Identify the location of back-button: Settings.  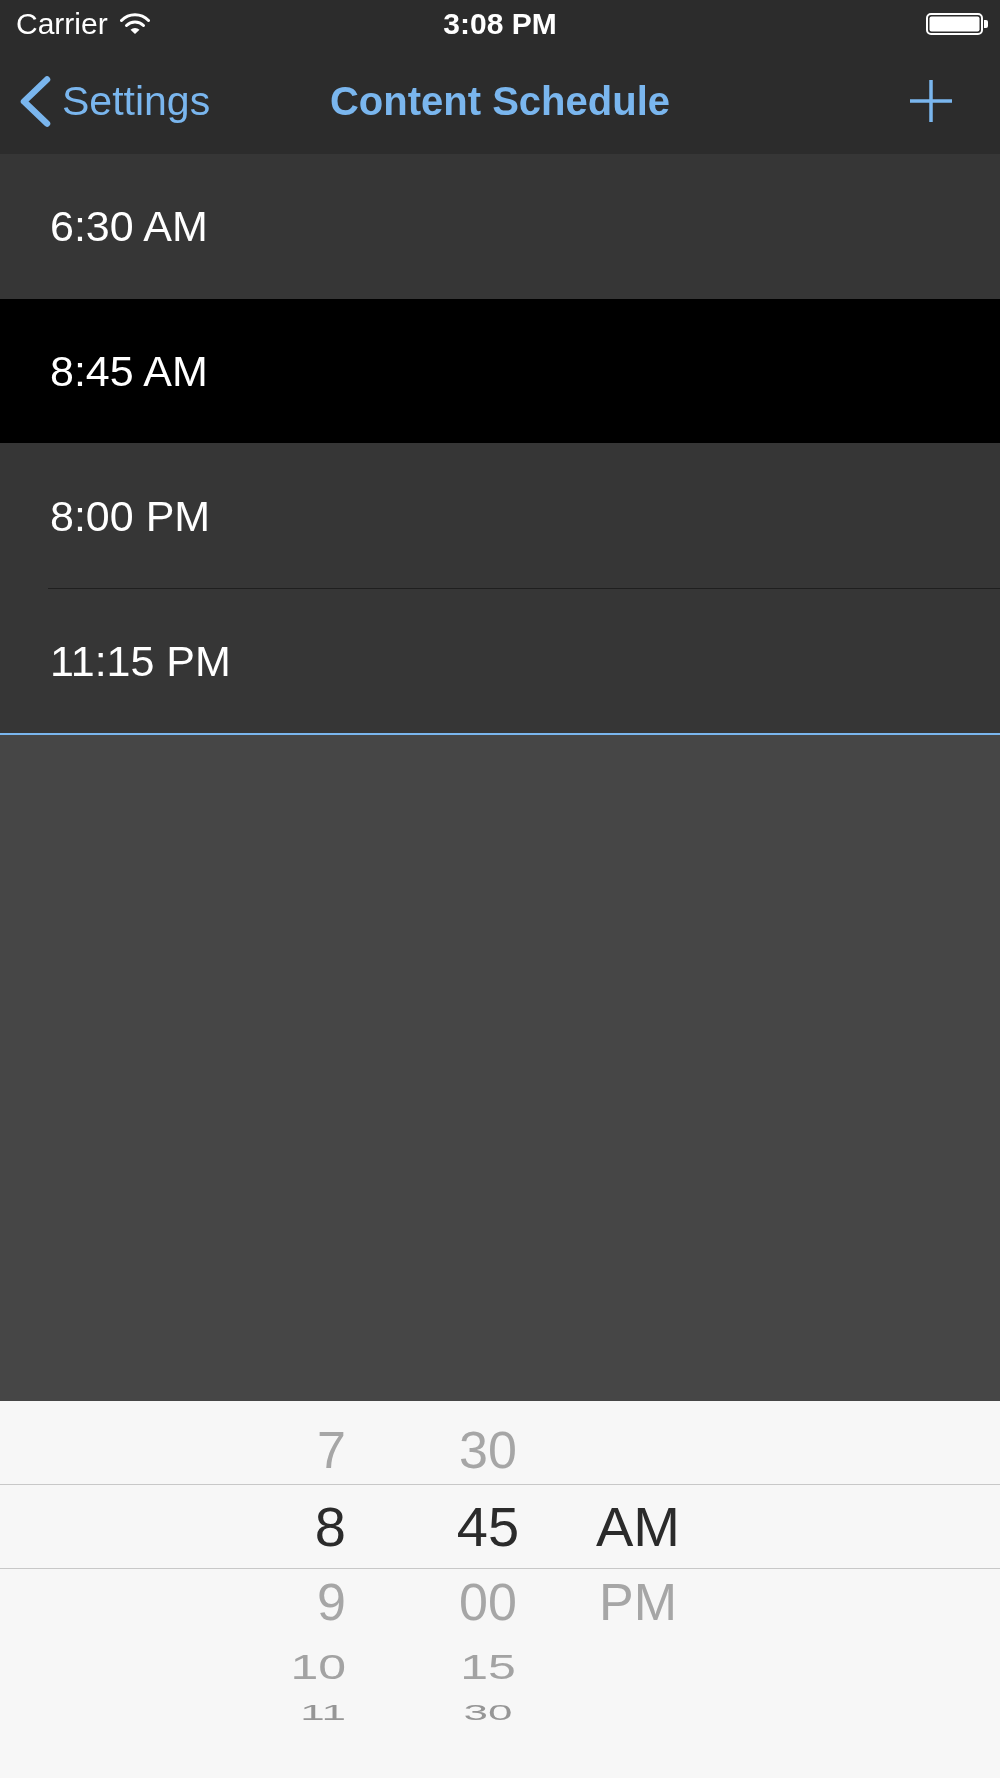
(114, 101).